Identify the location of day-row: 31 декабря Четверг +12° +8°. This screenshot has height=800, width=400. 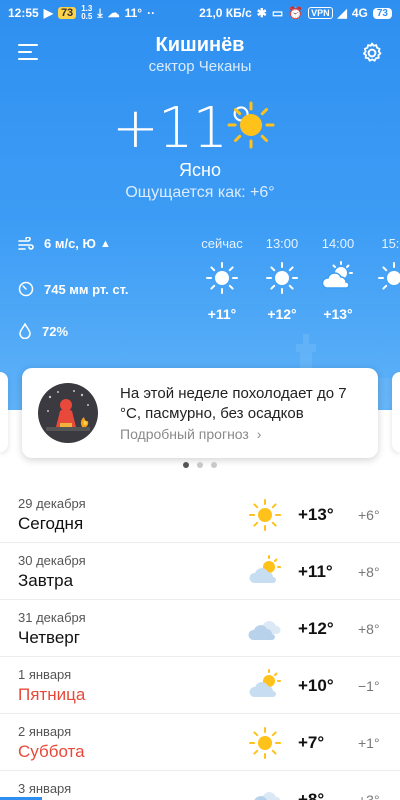
(200, 628).